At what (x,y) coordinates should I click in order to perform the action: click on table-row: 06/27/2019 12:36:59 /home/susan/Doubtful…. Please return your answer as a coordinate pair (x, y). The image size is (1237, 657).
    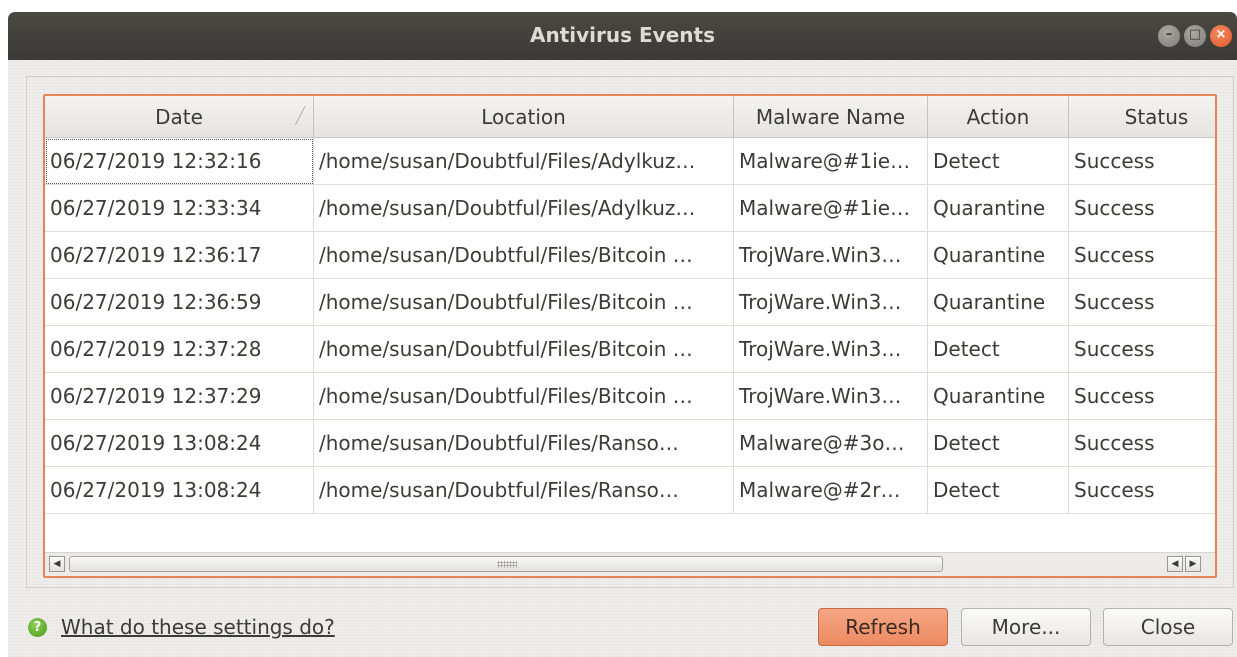
    Looking at the image, I should click on (630, 302).